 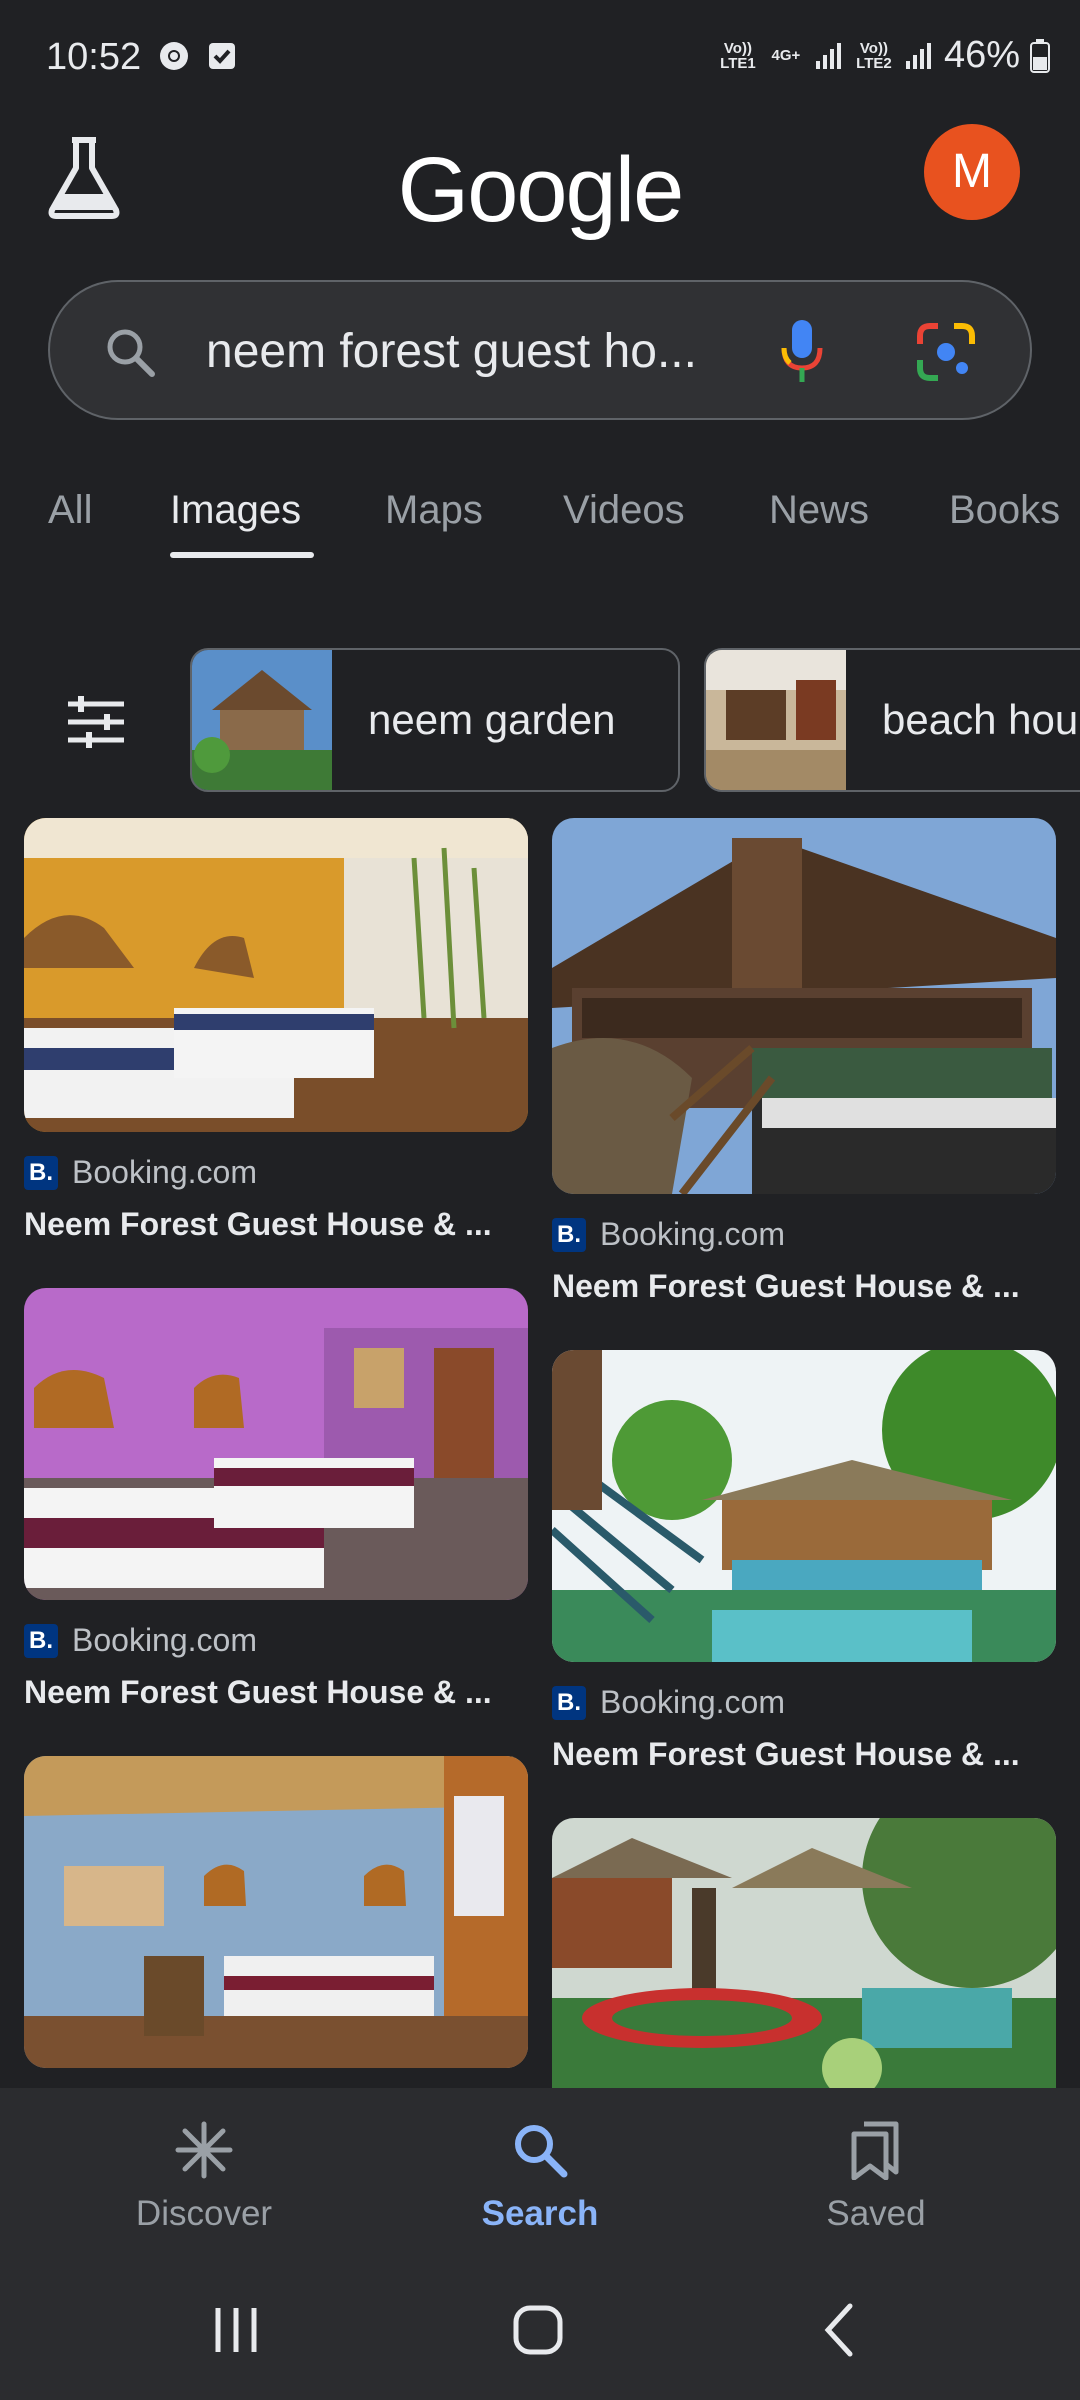 I want to click on active-tab-indicator, so click(x=242, y=555).